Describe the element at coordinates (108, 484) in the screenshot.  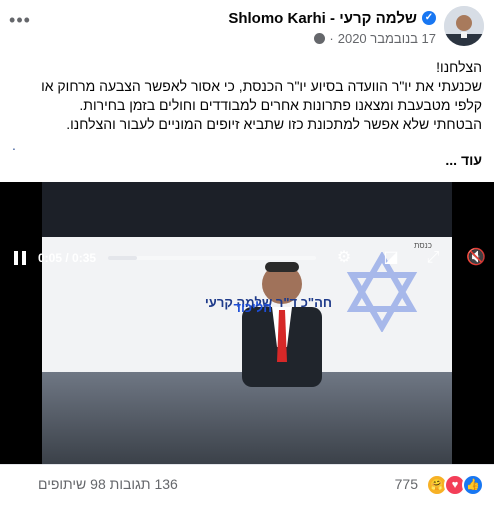
I see `comments-shares-count: 136 תגובות 98 שיתופים` at that location.